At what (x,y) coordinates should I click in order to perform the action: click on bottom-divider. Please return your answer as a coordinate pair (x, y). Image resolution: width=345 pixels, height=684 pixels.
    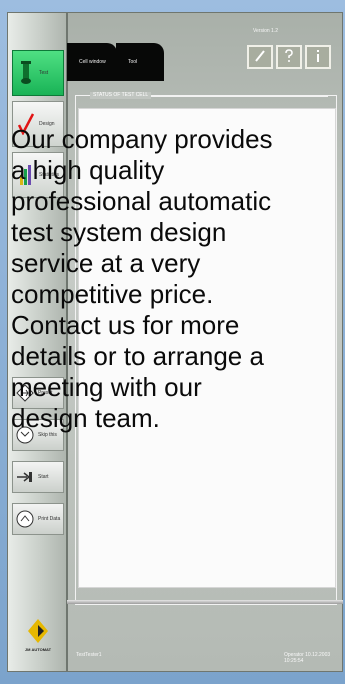
    Looking at the image, I should click on (205, 602).